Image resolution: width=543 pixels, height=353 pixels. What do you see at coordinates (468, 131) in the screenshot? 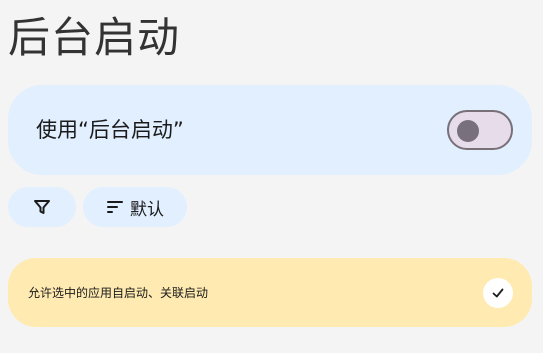
I see `toggle-knob` at bounding box center [468, 131].